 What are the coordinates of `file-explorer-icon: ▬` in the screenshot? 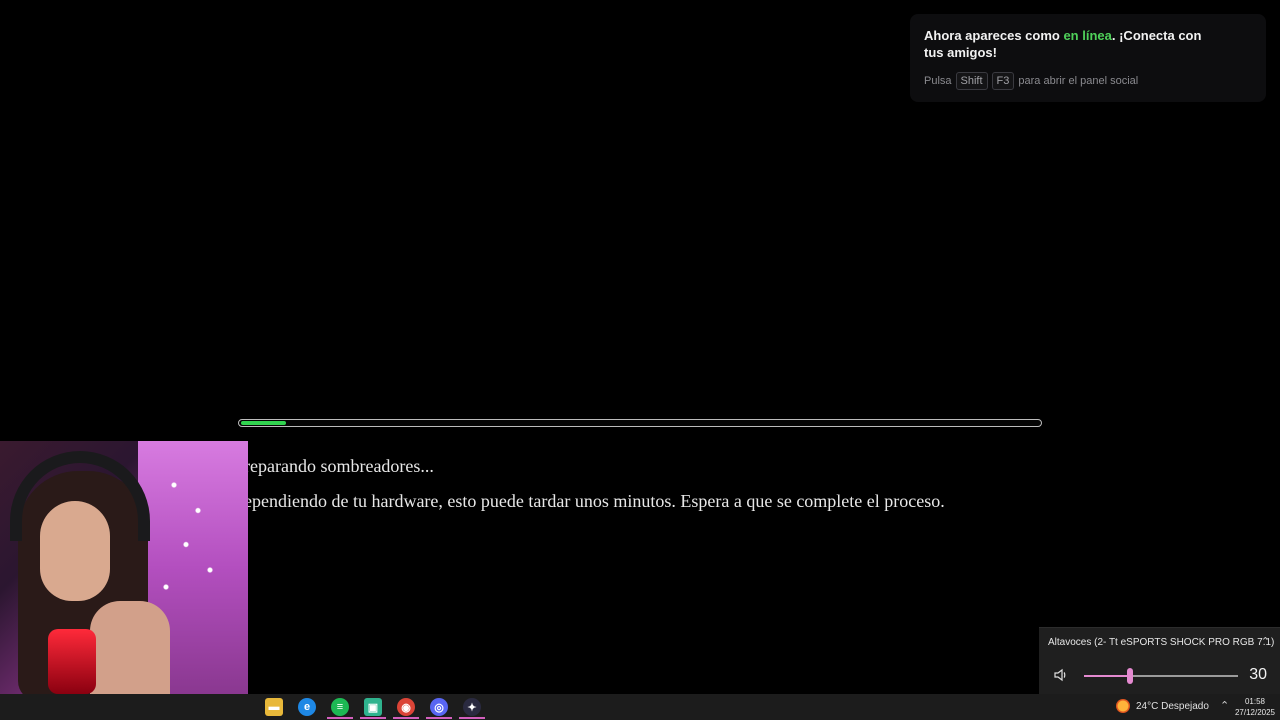 It's located at (274, 707).